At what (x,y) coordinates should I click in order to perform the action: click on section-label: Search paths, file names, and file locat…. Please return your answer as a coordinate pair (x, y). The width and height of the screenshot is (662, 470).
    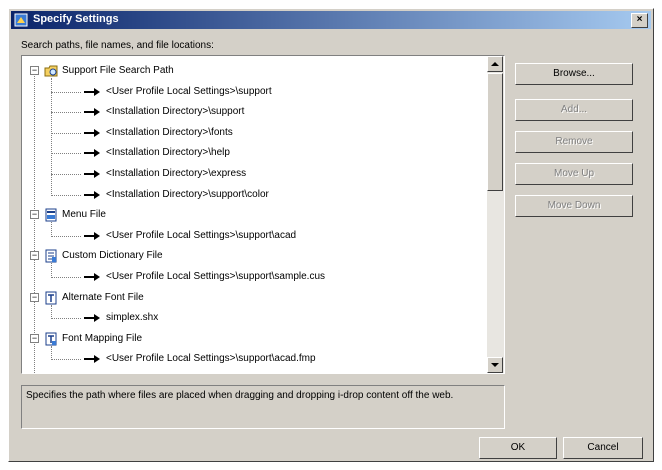
    Looking at the image, I should click on (117, 45).